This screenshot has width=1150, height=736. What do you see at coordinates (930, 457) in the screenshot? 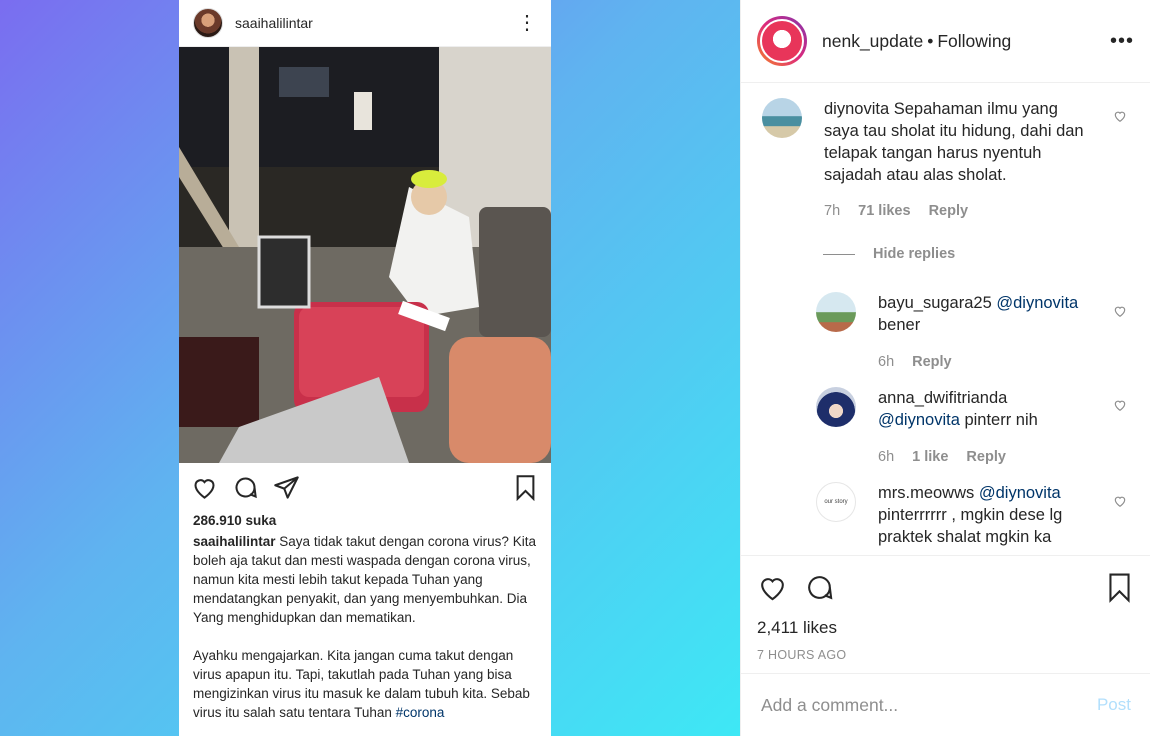
I see `reply-likes: 1 like` at bounding box center [930, 457].